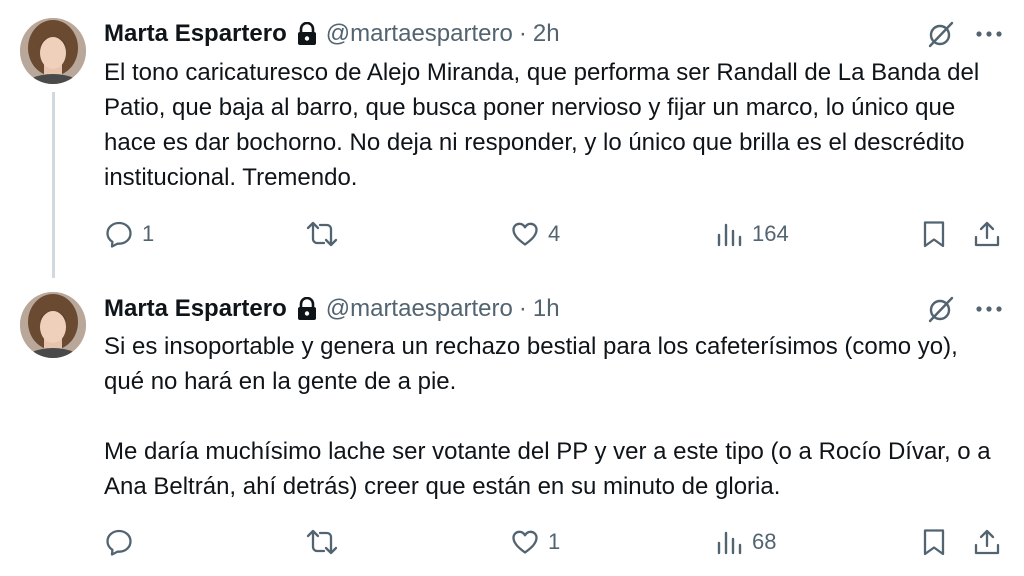 This screenshot has width=1024, height=576. I want to click on views-button: 164, so click(752, 234).